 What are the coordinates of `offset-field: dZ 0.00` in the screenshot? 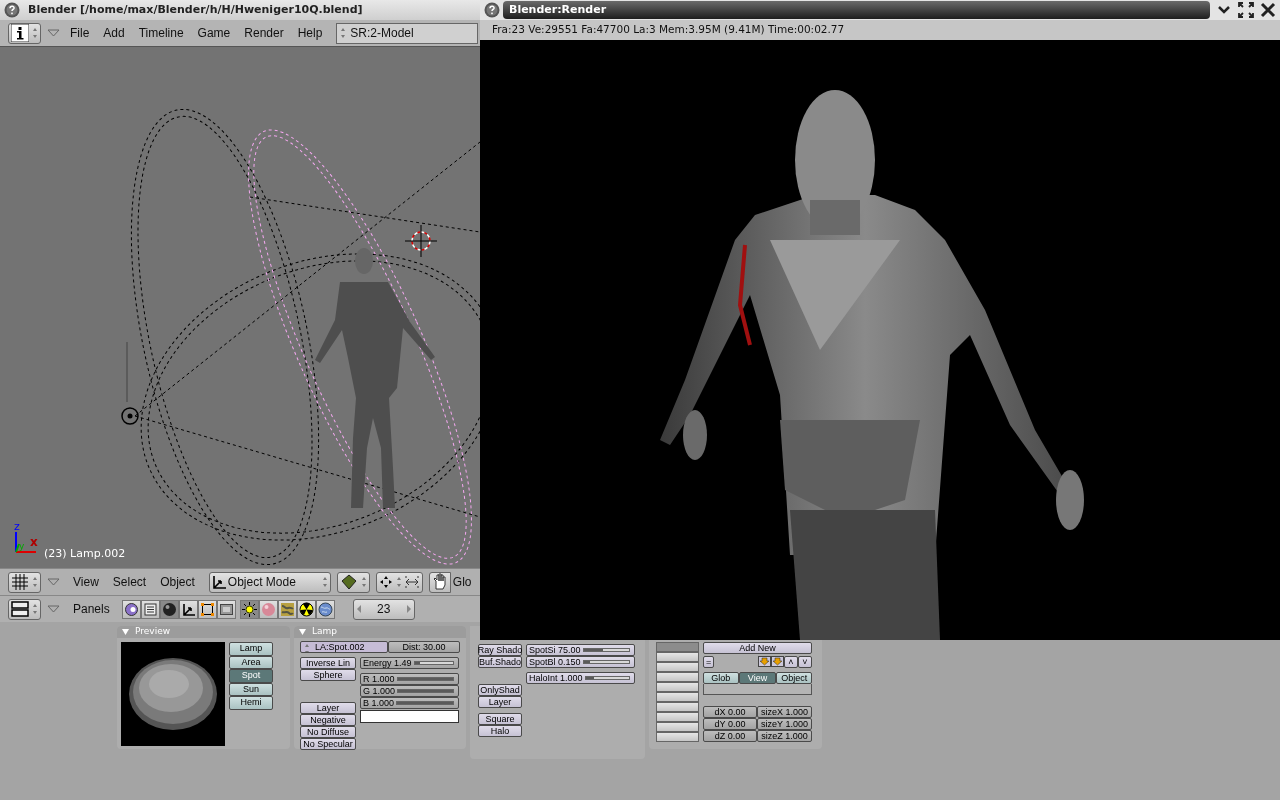 It's located at (730, 736).